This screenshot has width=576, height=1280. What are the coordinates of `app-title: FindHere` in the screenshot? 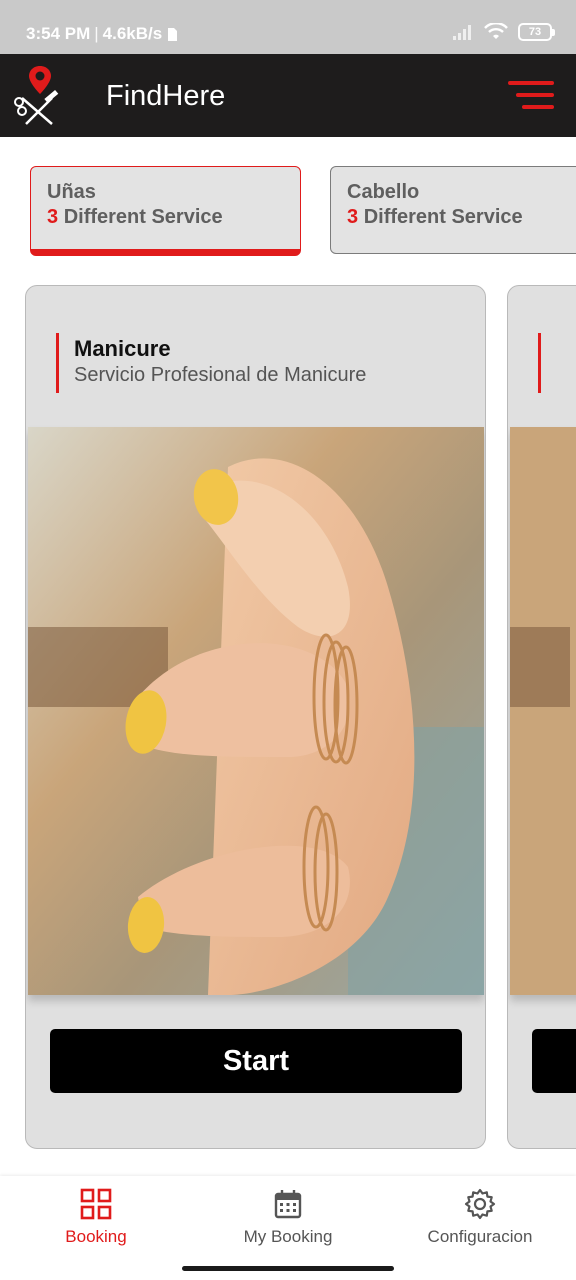 It's located at (166, 96).